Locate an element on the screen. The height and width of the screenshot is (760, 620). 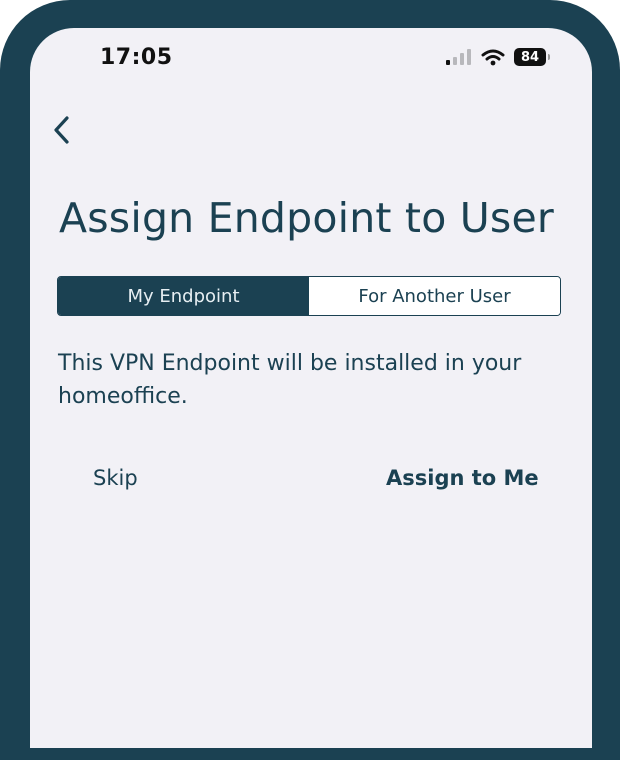
battery-icon: 84 is located at coordinates (532, 57).